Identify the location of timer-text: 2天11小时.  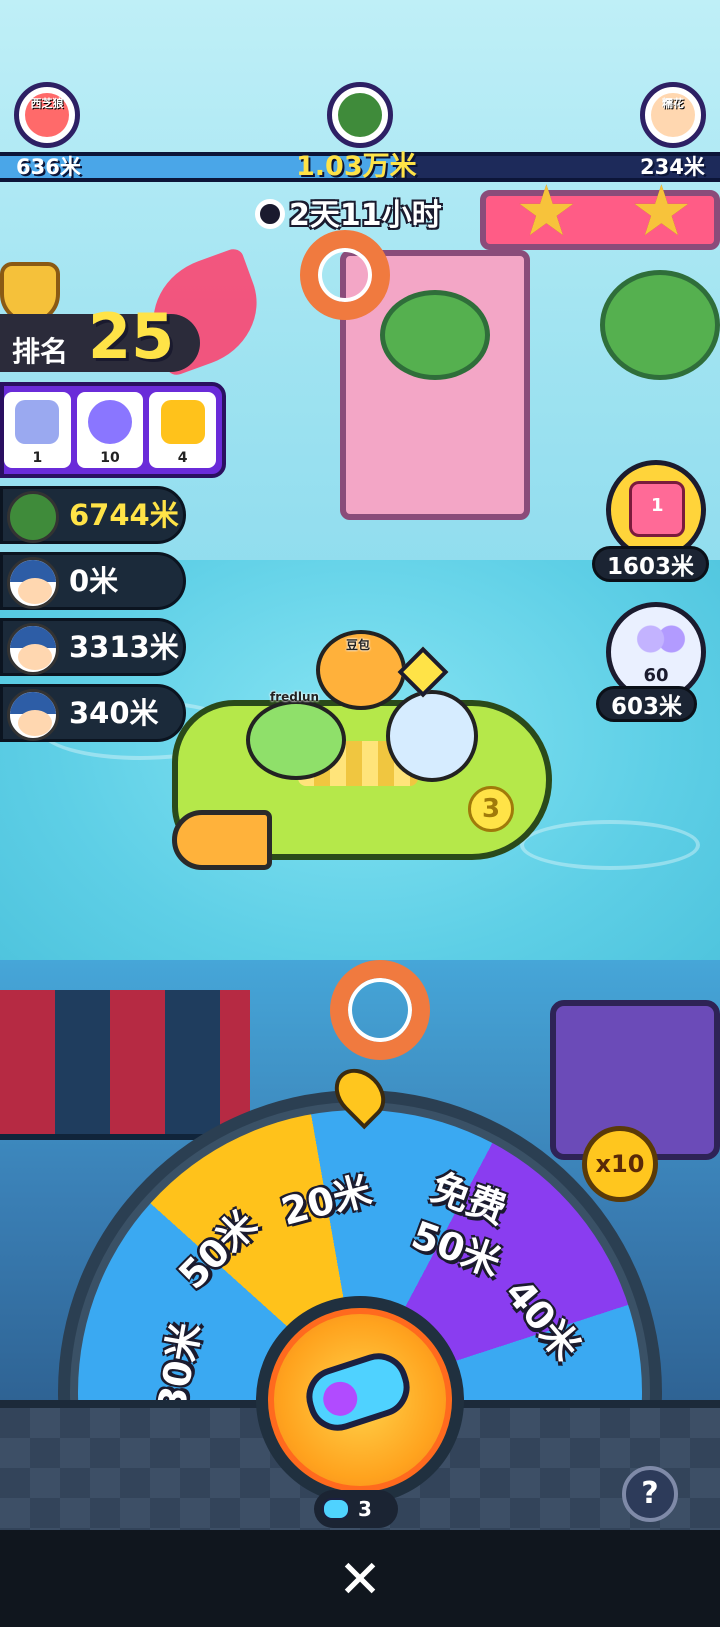
(365, 215).